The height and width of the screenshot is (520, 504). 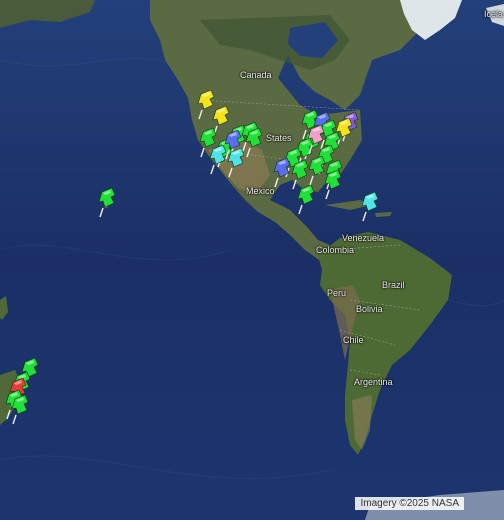 I want to click on label-argentina: Argentina, so click(x=373, y=382).